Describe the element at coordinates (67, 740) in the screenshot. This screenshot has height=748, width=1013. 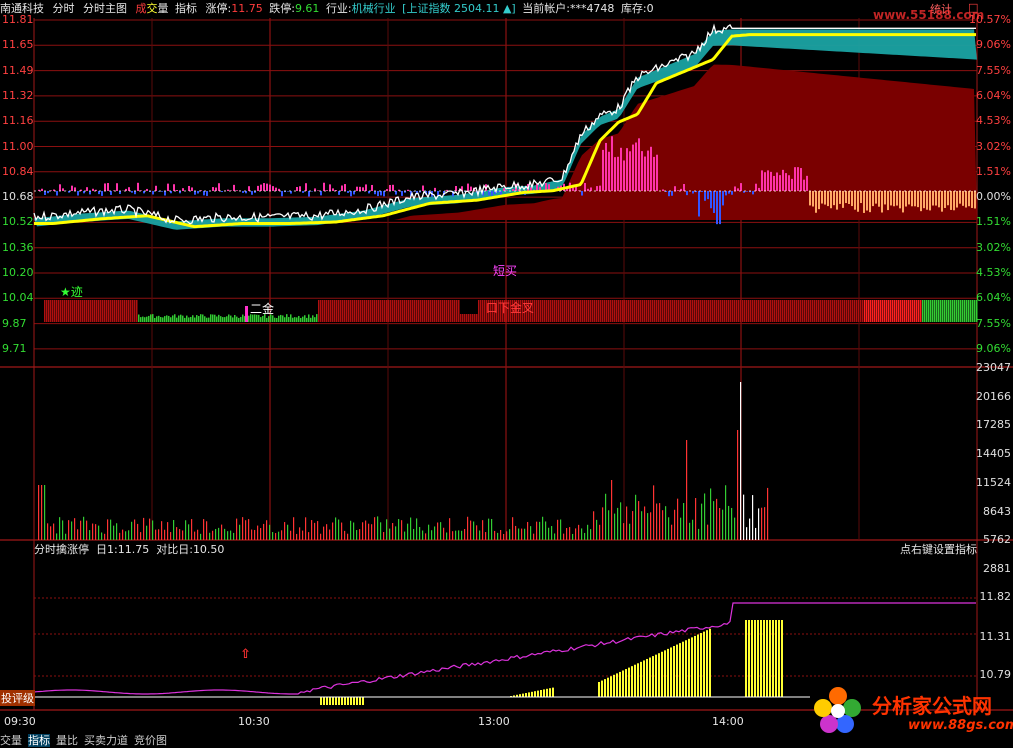
I see `bottom-tab: 量比` at that location.